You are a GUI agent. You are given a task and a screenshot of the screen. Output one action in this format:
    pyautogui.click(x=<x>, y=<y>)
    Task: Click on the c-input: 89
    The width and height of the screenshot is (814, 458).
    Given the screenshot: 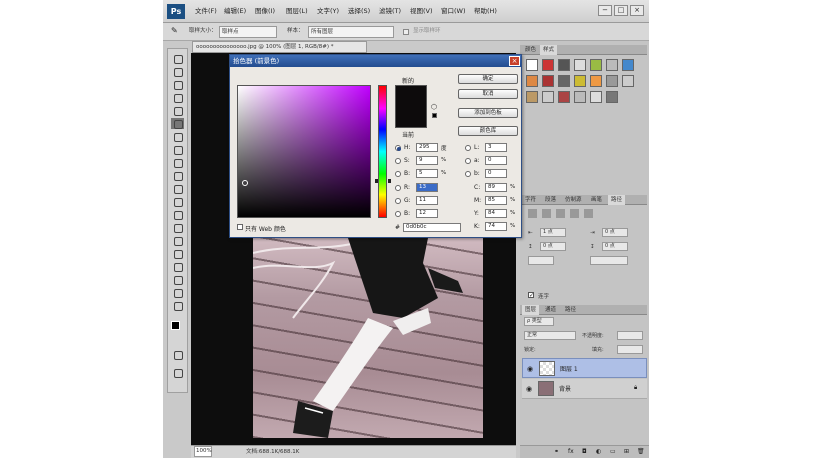 What is the action you would take?
    pyautogui.click(x=496, y=187)
    